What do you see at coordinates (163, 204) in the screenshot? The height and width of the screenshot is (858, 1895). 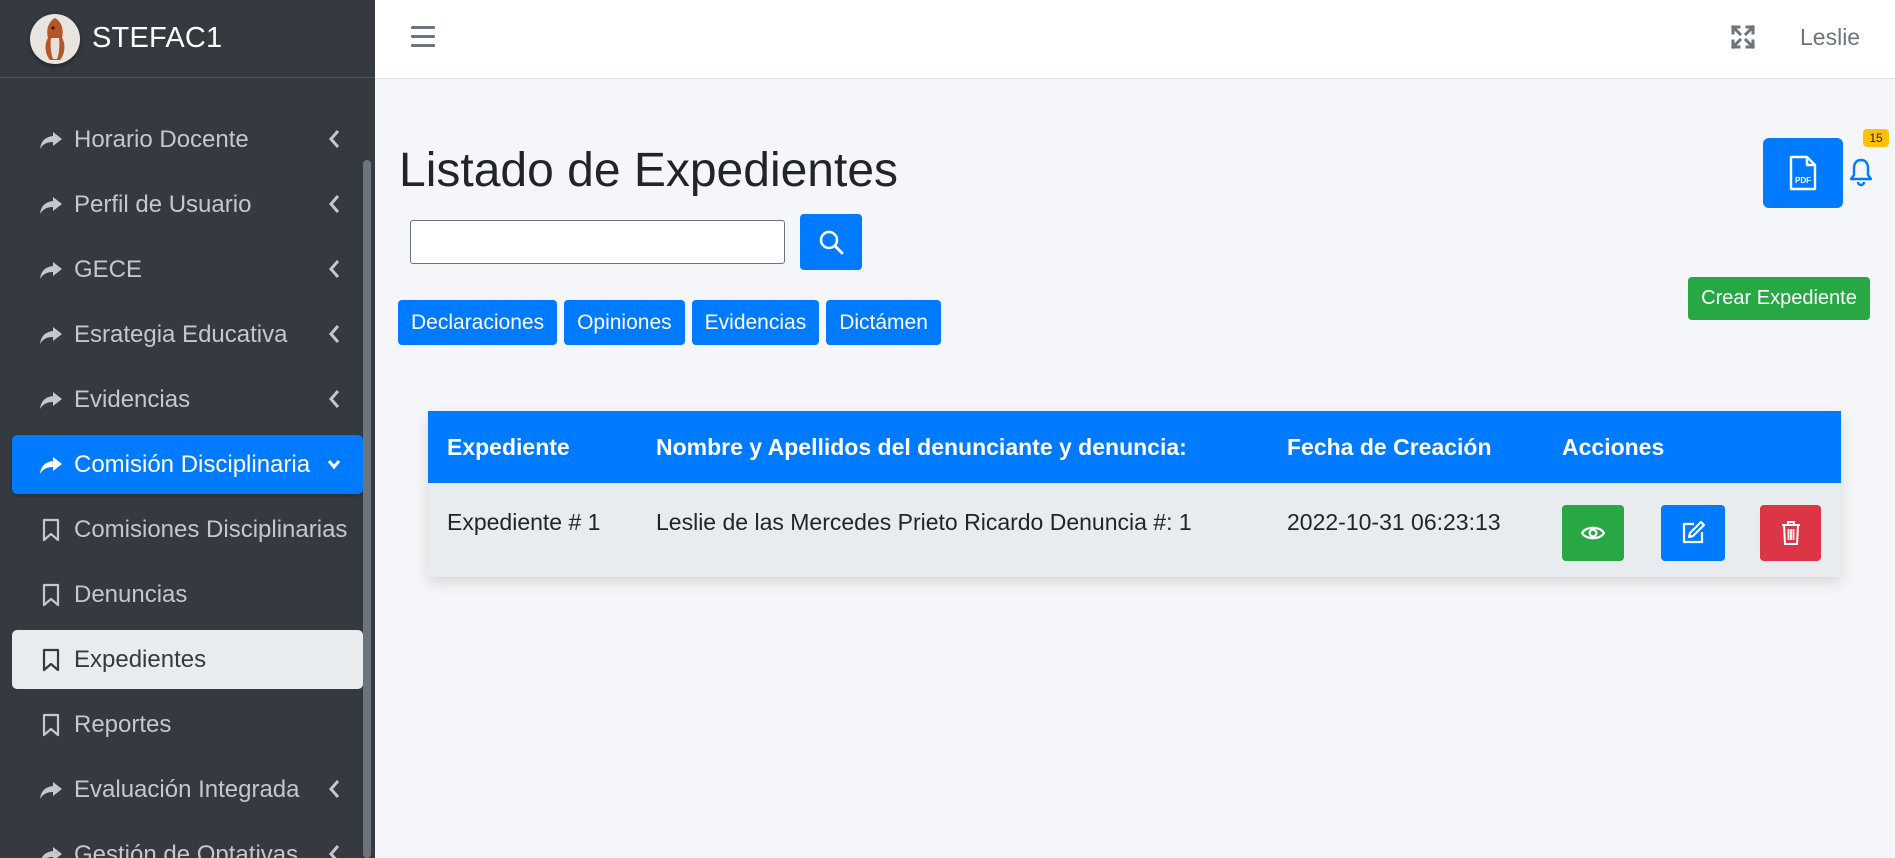 I see `sidebar-item-label: Perfil de Usuario` at bounding box center [163, 204].